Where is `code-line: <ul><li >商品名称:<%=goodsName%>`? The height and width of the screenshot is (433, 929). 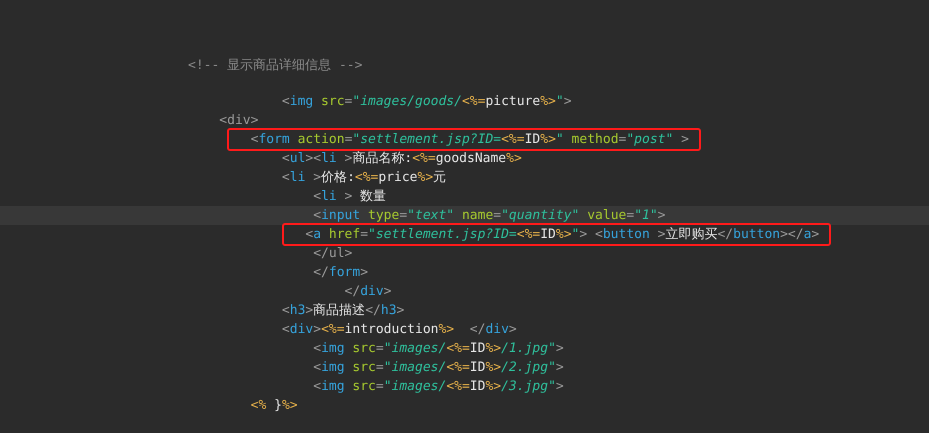 code-line: <ul><li >商品名称:<%=goodsName%> is located at coordinates (401, 158).